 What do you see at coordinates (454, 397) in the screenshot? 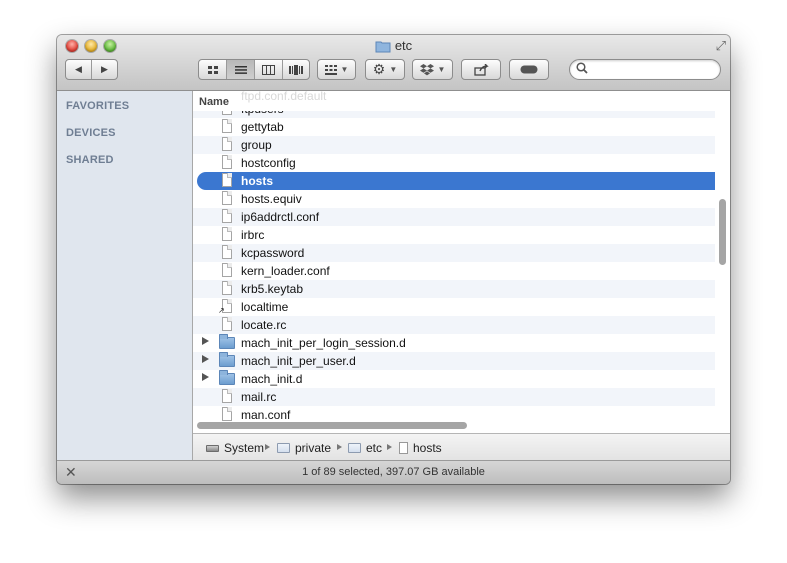
I see `file-row: mail.rc` at bounding box center [454, 397].